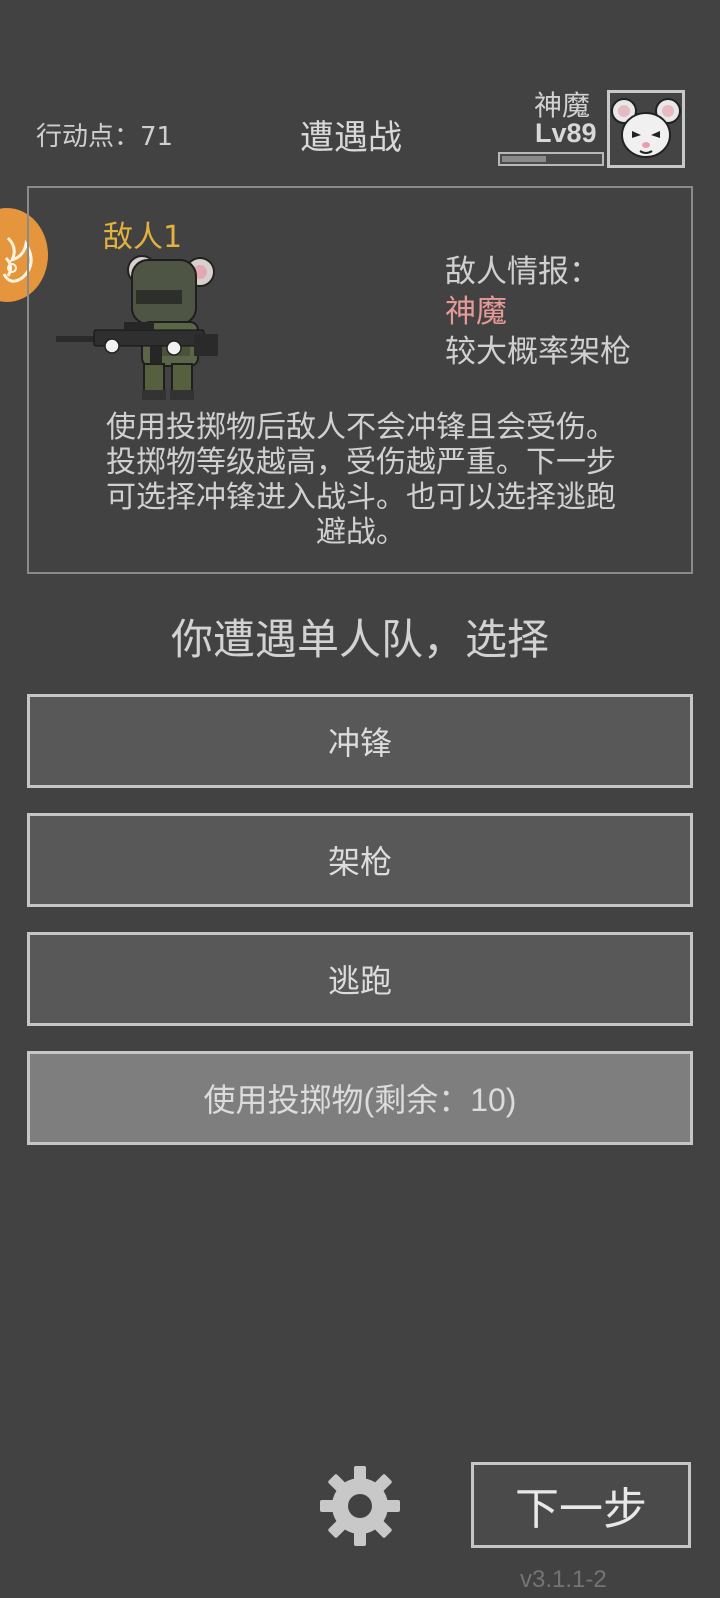 This screenshot has width=720, height=1598. What do you see at coordinates (551, 159) in the screenshot?
I see `xp-progress-bar` at bounding box center [551, 159].